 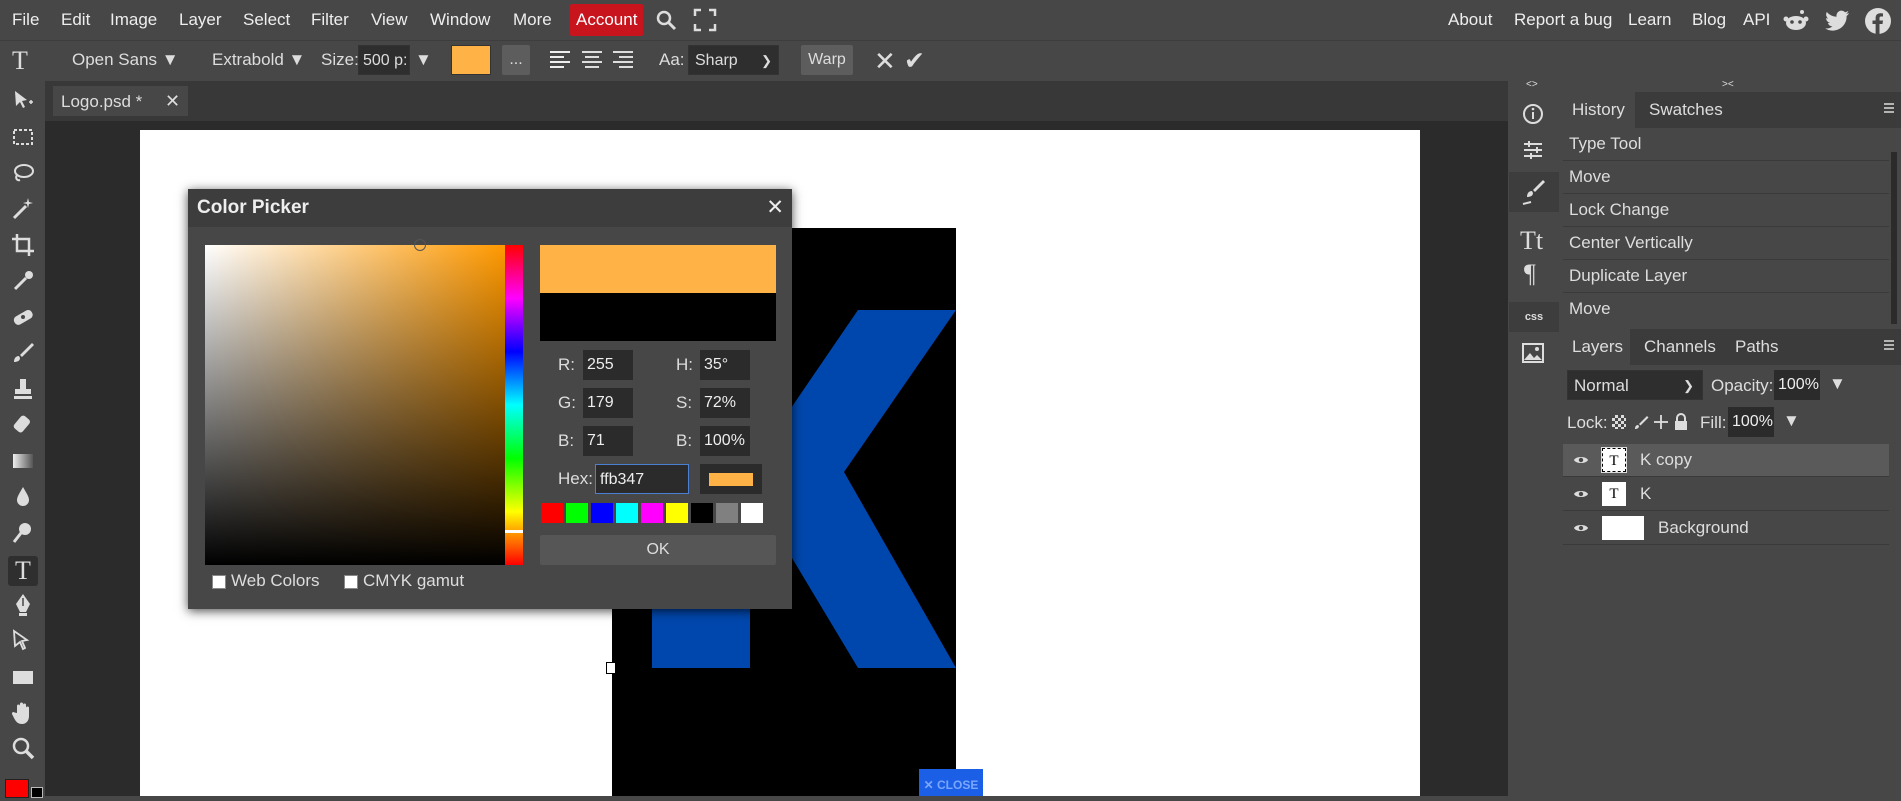 What do you see at coordinates (23, 247) in the screenshot?
I see `crop-tool-icon` at bounding box center [23, 247].